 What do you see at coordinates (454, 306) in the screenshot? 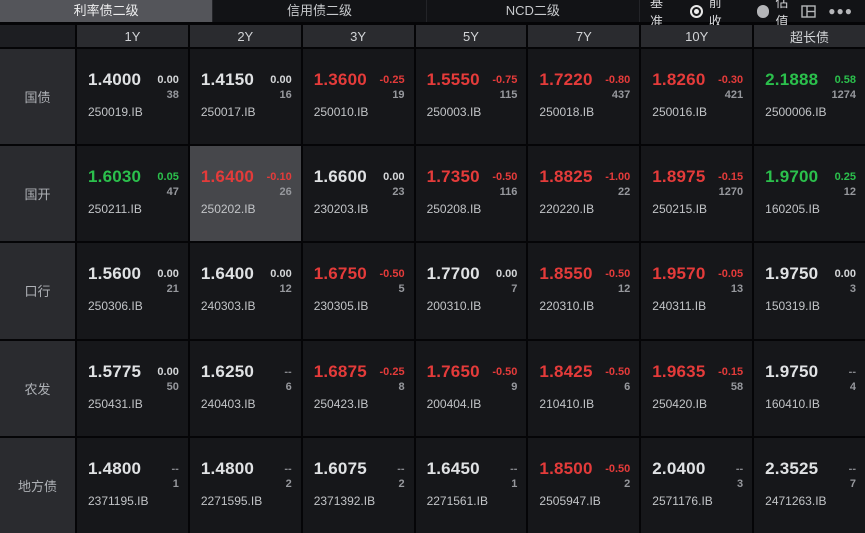
I see `bond-code: 200310.IB` at bounding box center [454, 306].